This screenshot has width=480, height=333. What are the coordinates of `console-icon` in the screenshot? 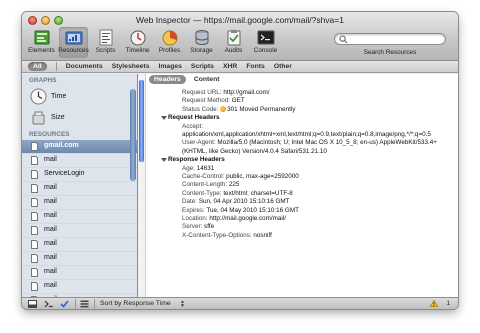 It's located at (265, 37).